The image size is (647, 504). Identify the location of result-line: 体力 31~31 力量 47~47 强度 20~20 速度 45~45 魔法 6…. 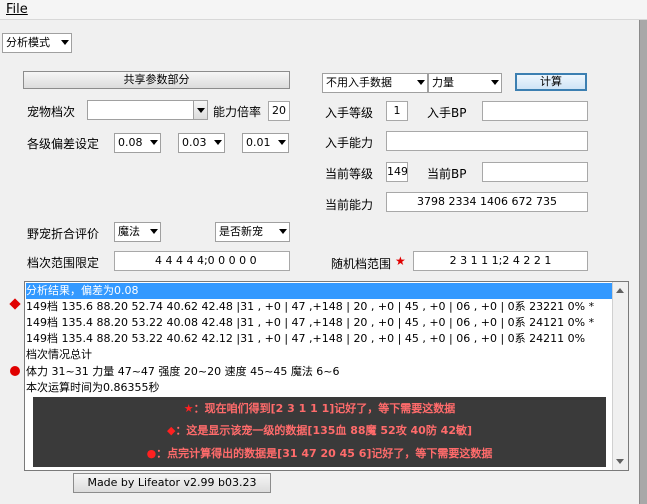
(183, 372).